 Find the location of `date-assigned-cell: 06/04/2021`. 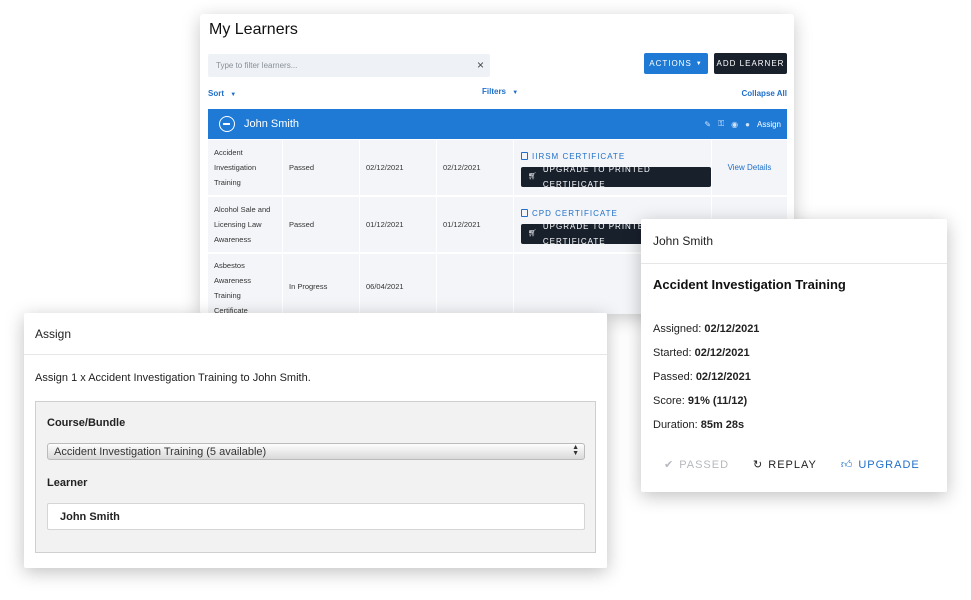

date-assigned-cell: 06/04/2021 is located at coordinates (398, 284).